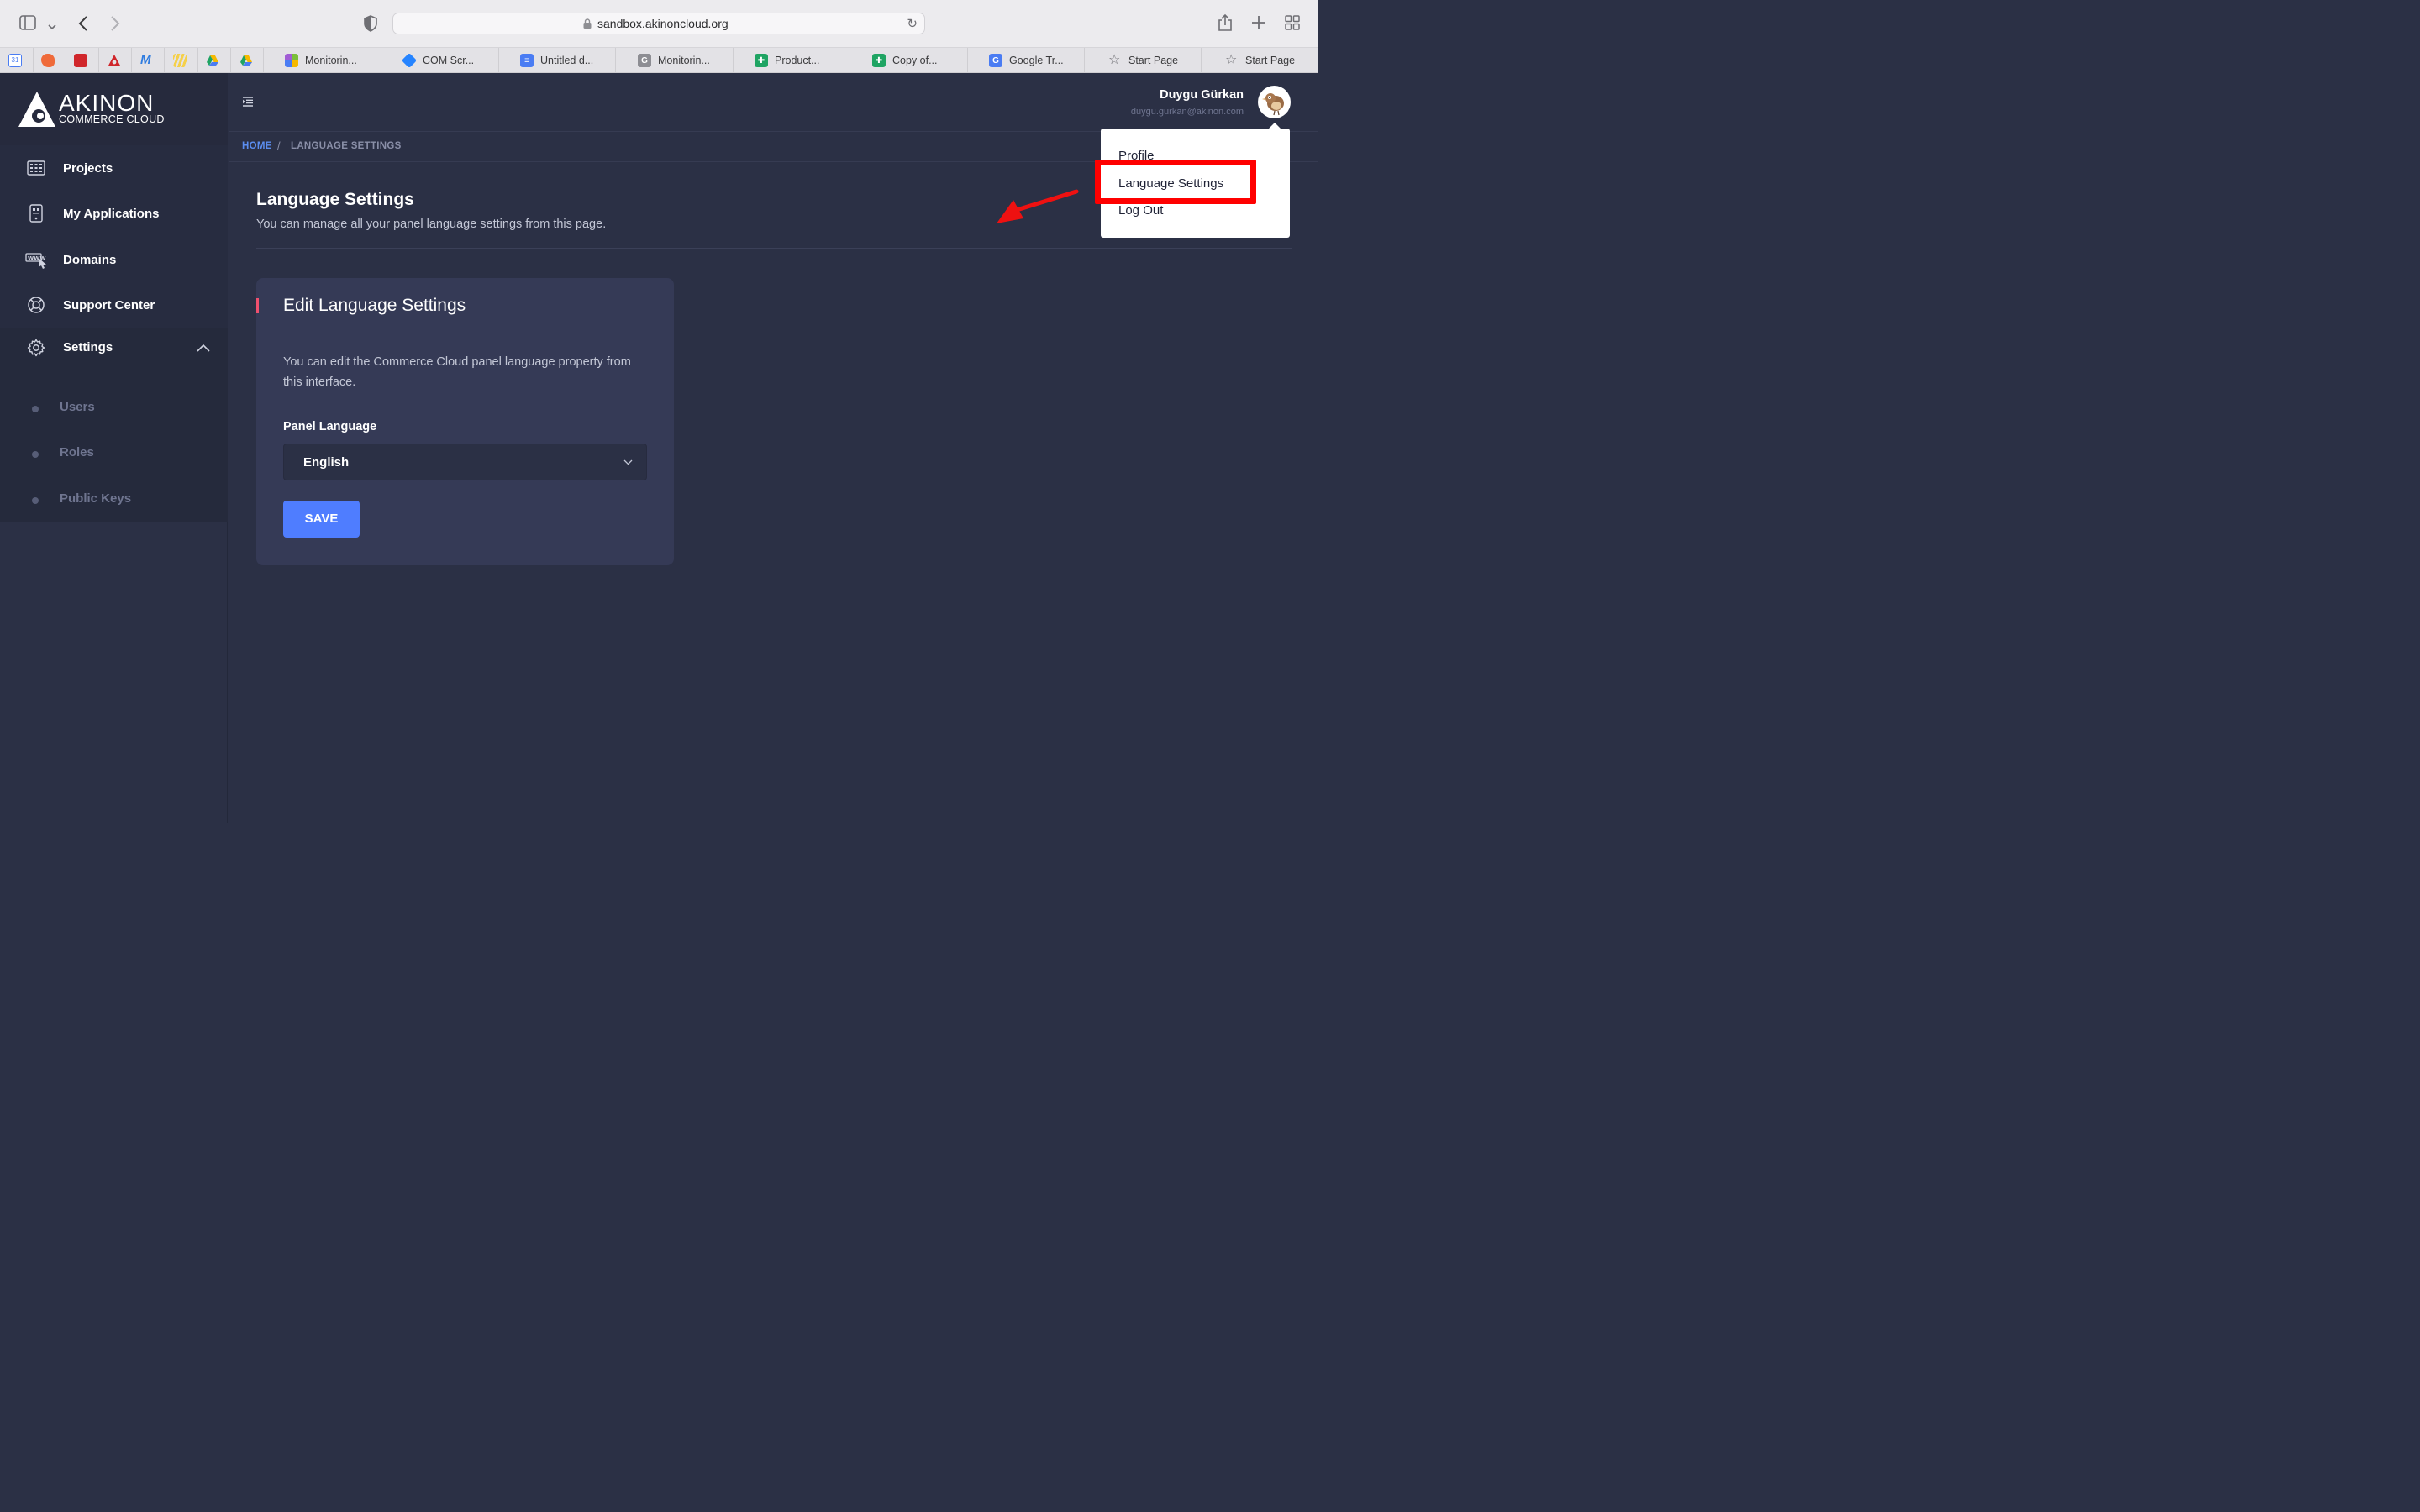 This screenshot has height=1512, width=2420. I want to click on bookmark-label: Start Page, so click(1153, 60).